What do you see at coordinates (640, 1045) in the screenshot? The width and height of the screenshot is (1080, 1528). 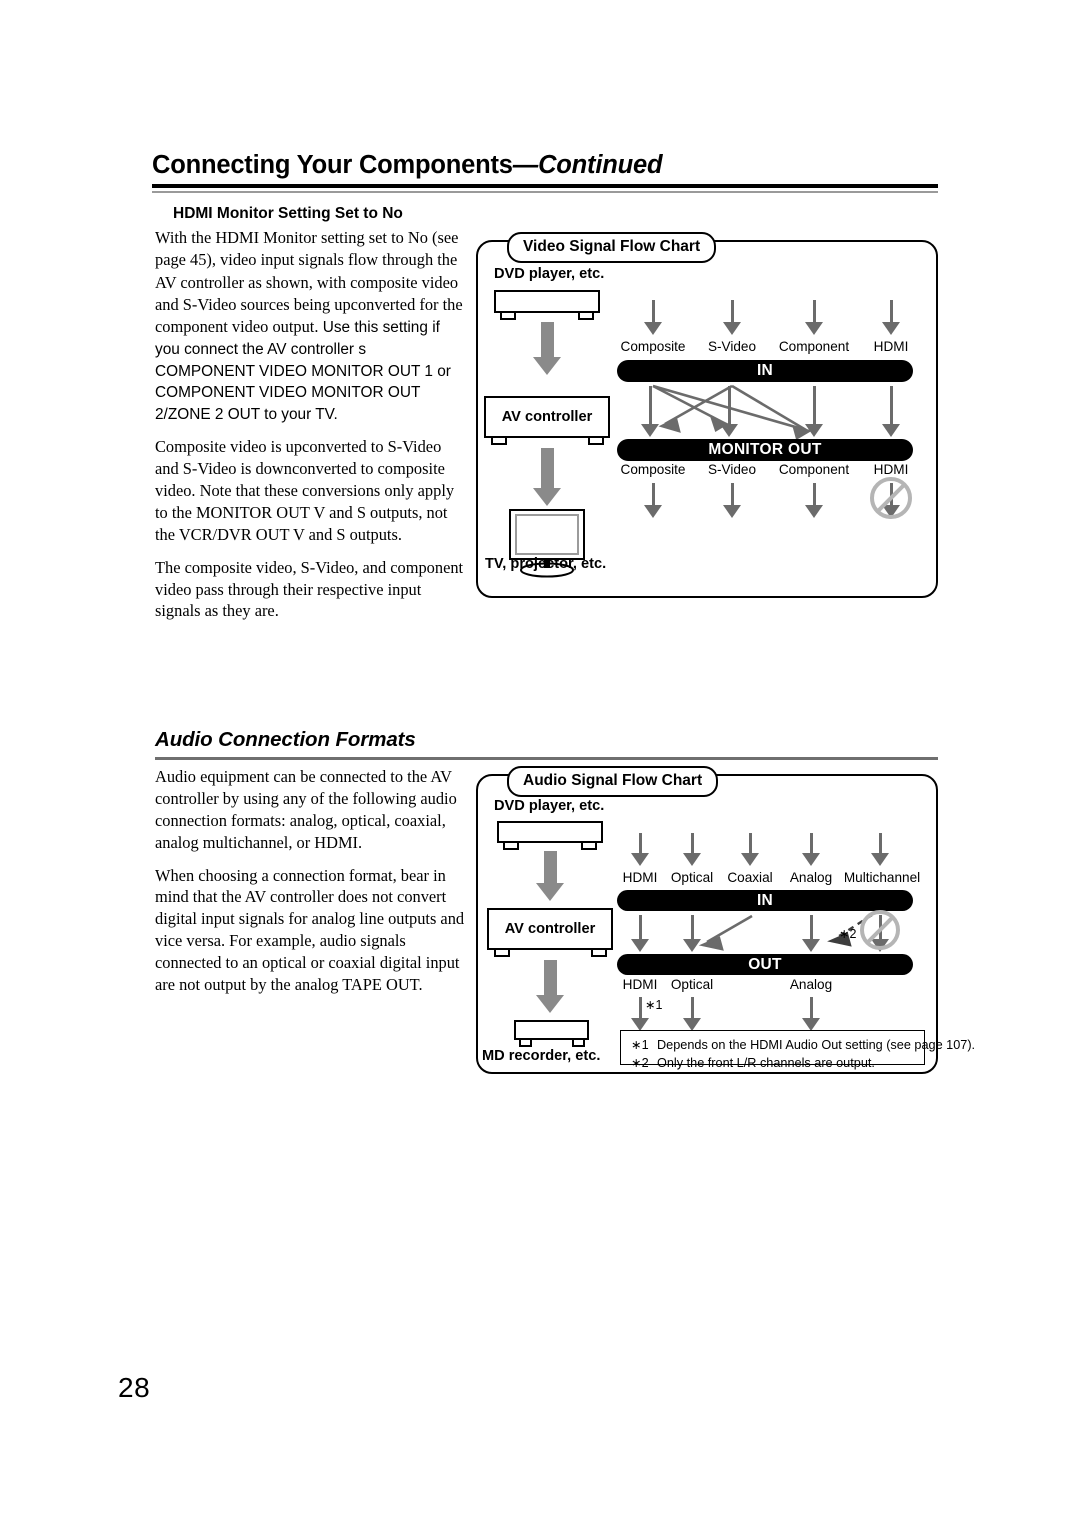 I see `audio-footnote-1-mark: ∗1` at bounding box center [640, 1045].